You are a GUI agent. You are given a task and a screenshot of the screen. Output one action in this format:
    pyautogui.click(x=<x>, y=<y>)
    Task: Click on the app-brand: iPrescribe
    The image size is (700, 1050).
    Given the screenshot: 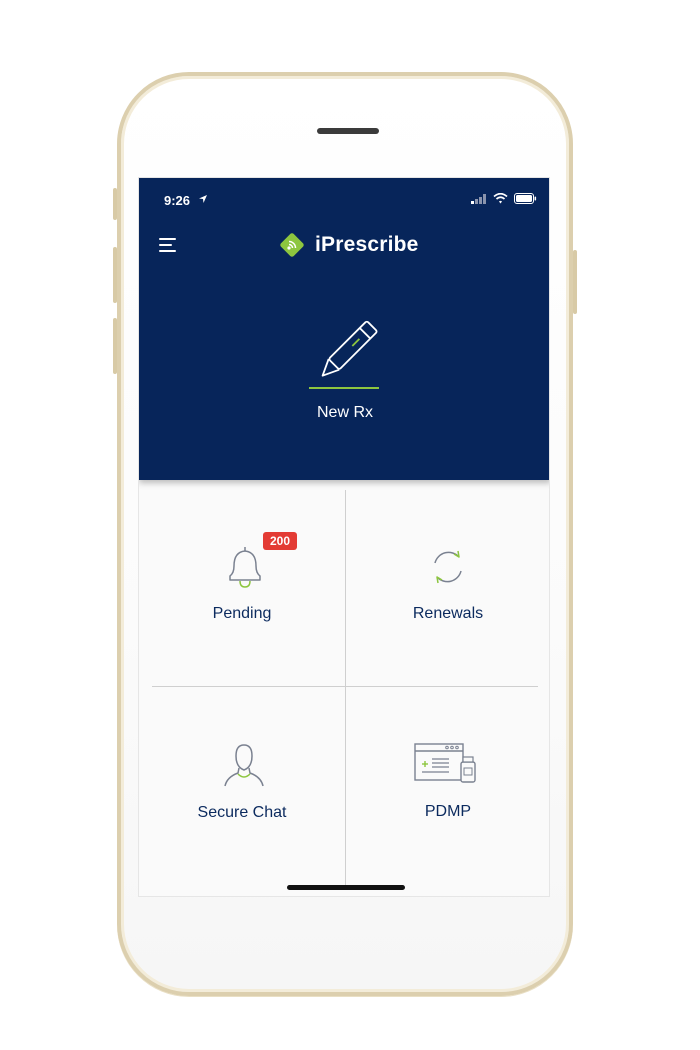 What is the action you would take?
    pyautogui.click(x=349, y=245)
    